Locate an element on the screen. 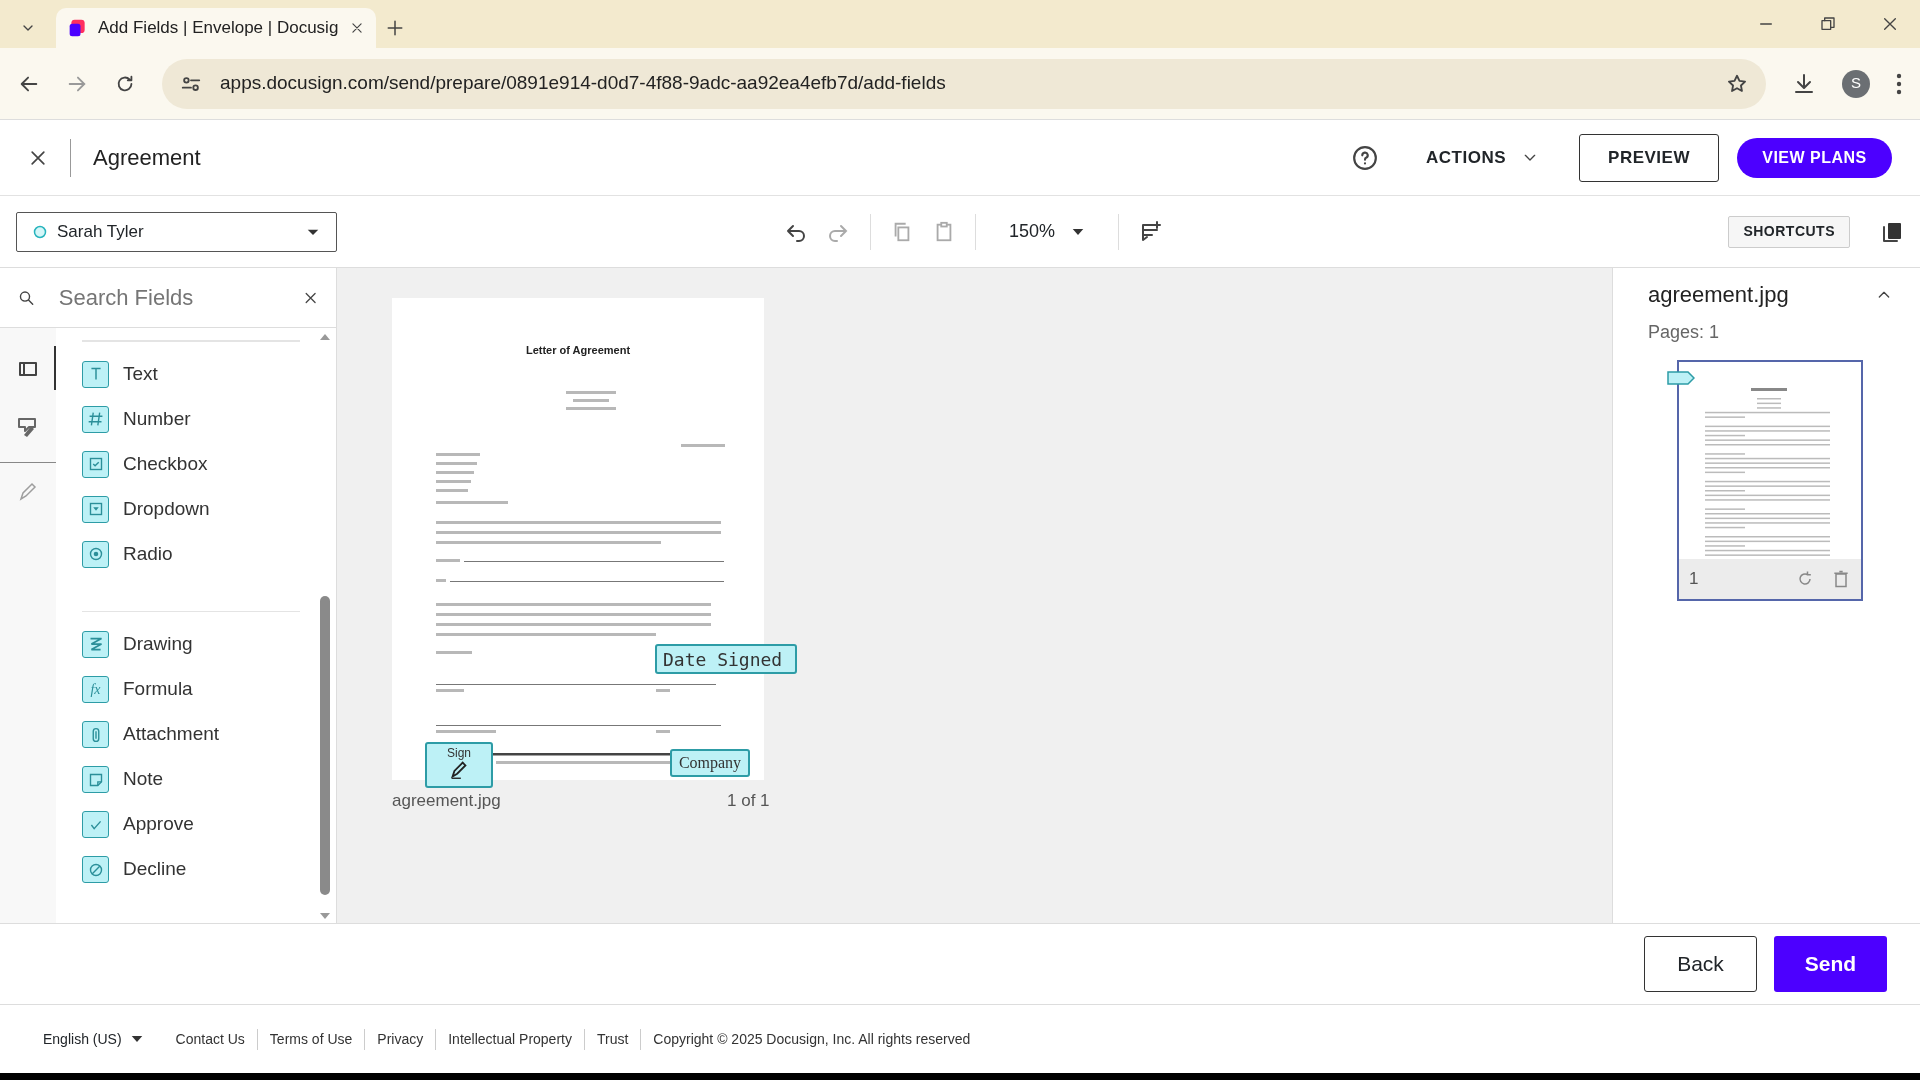  pen-icon is located at coordinates (459, 770).